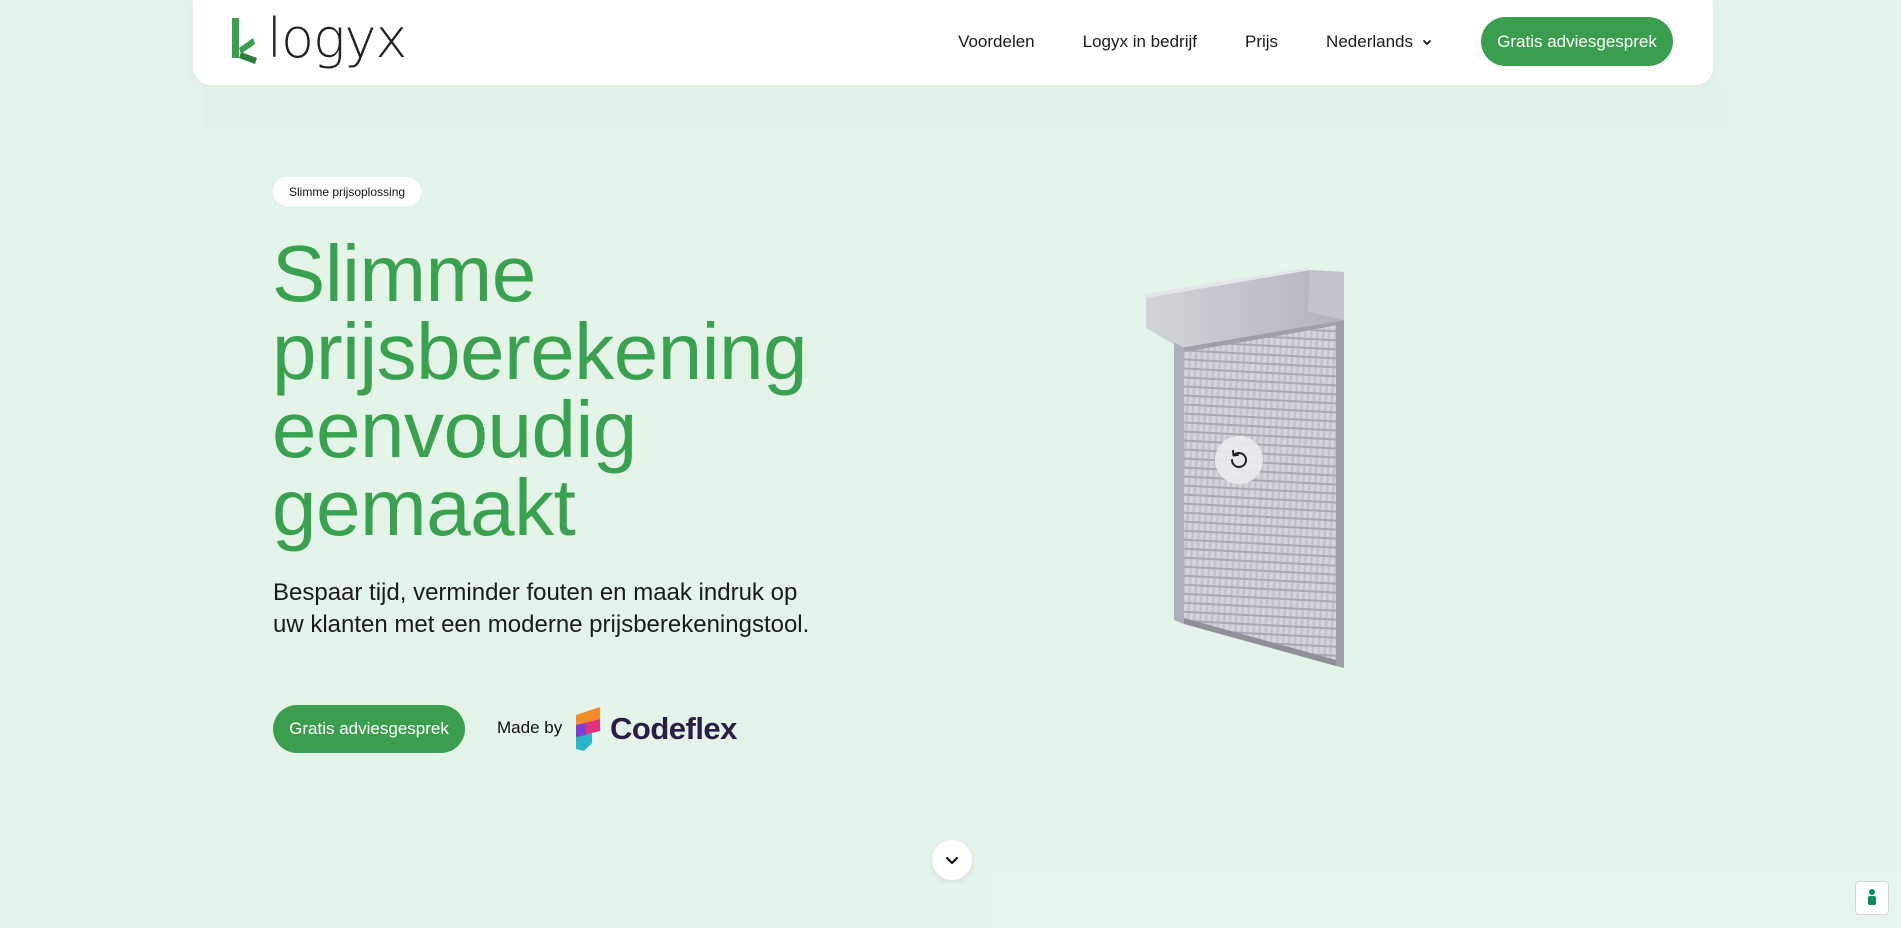 This screenshot has height=928, width=1901. What do you see at coordinates (530, 727) in the screenshot?
I see `made-by-label: Made by` at bounding box center [530, 727].